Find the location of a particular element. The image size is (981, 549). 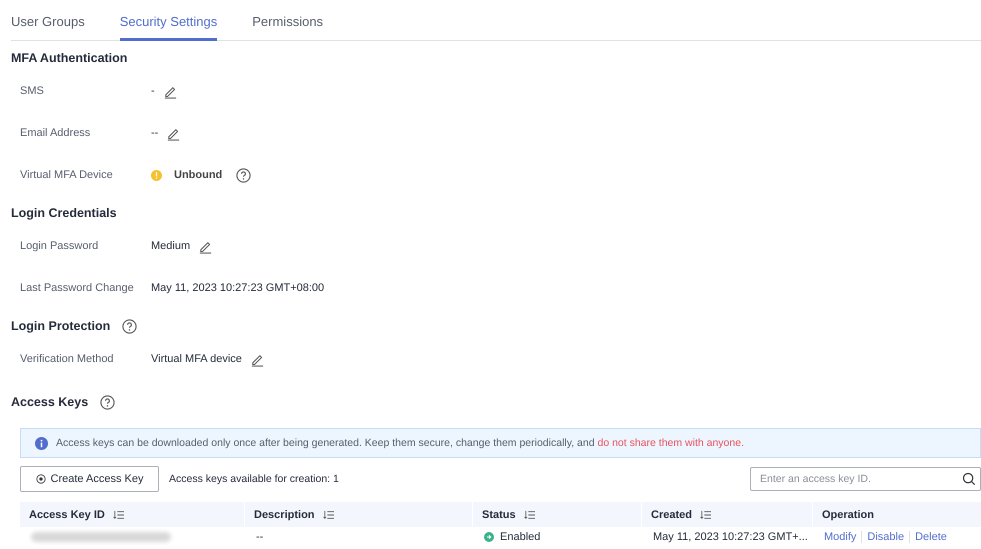

field-label: Verification Method is located at coordinates (67, 359).